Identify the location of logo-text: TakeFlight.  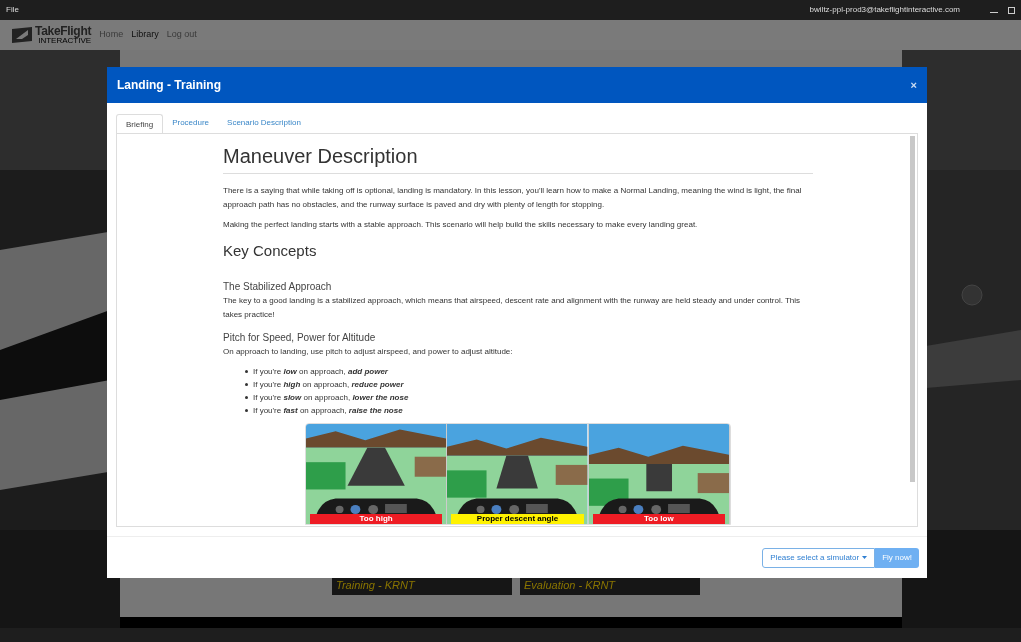
(63, 31).